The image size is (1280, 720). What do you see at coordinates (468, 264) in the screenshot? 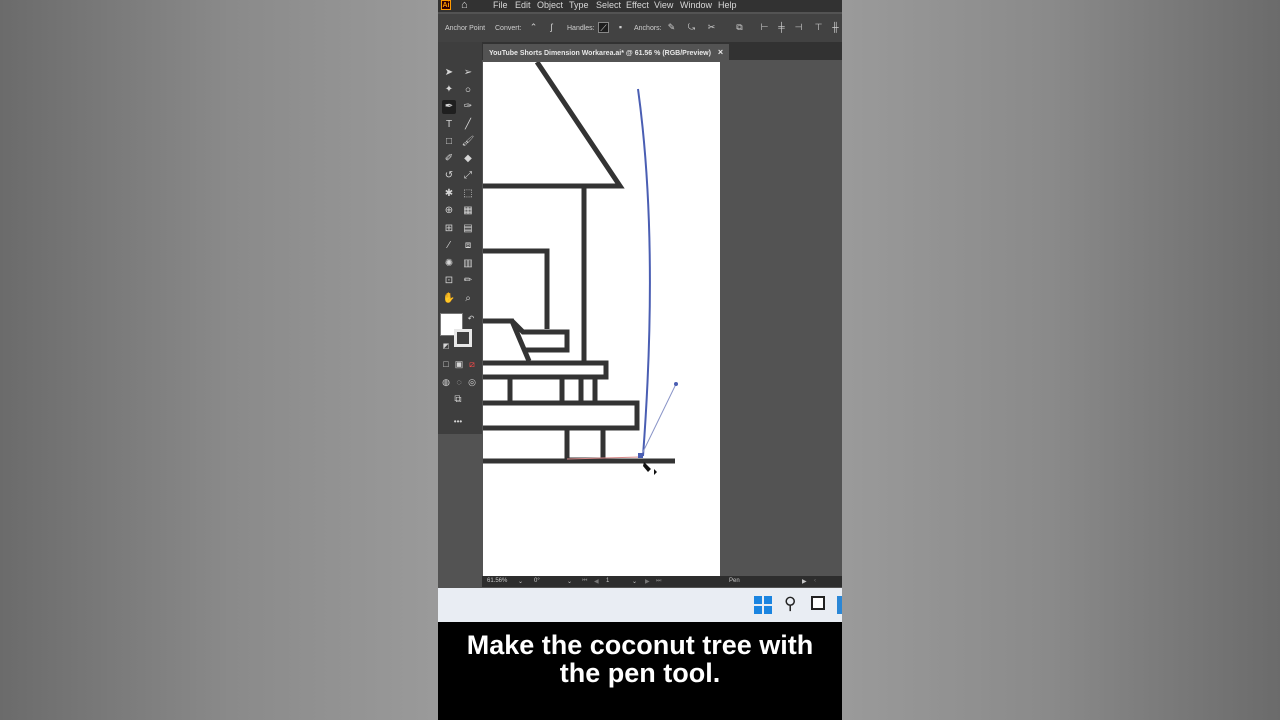
I see `column-graph-tool-icon: ▥` at bounding box center [468, 264].